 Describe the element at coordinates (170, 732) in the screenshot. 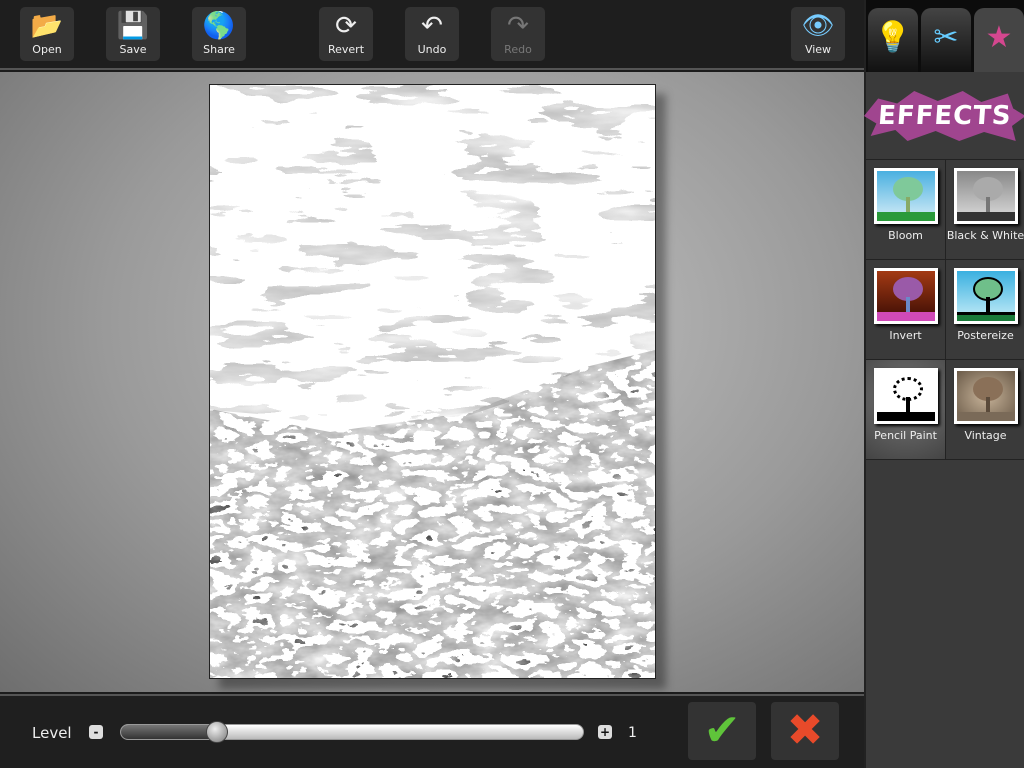

I see `slider-fill` at that location.